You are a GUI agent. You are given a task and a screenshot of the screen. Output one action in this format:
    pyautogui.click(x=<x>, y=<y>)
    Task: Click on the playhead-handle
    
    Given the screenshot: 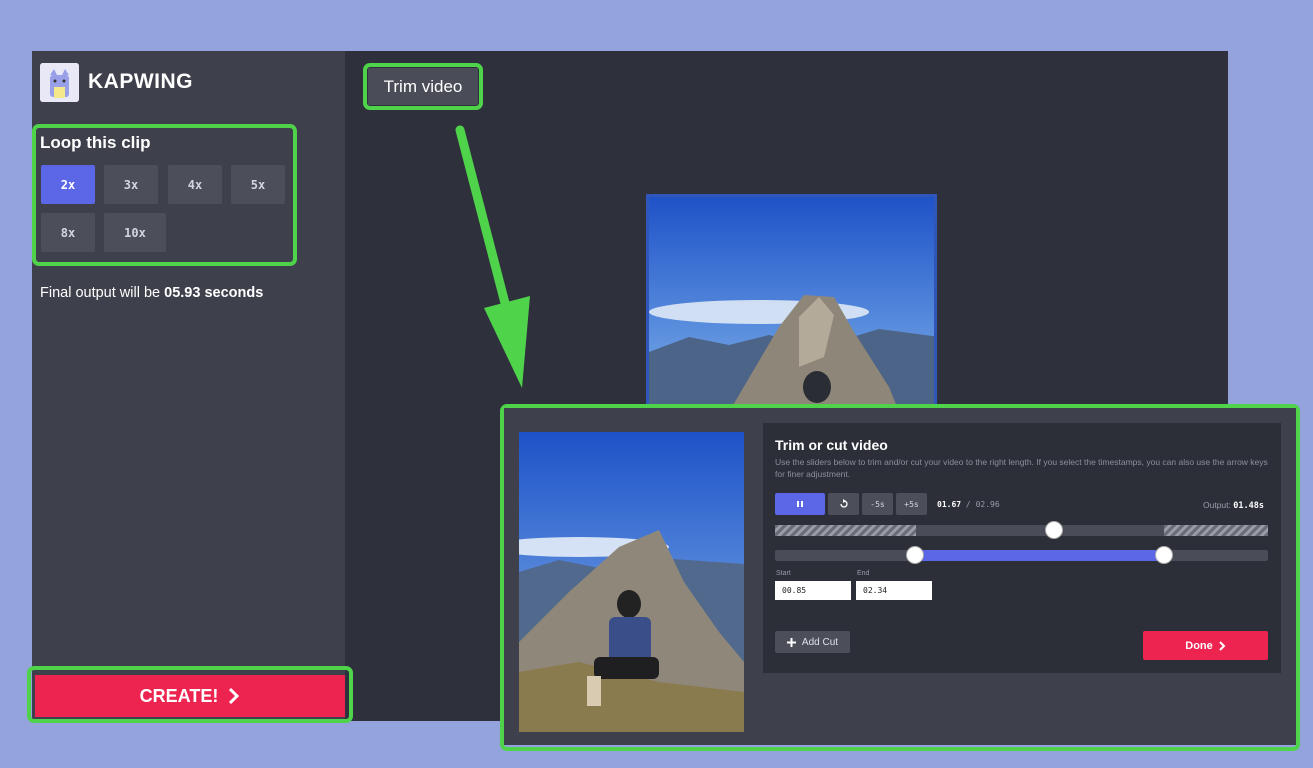 What is the action you would take?
    pyautogui.click(x=1054, y=530)
    